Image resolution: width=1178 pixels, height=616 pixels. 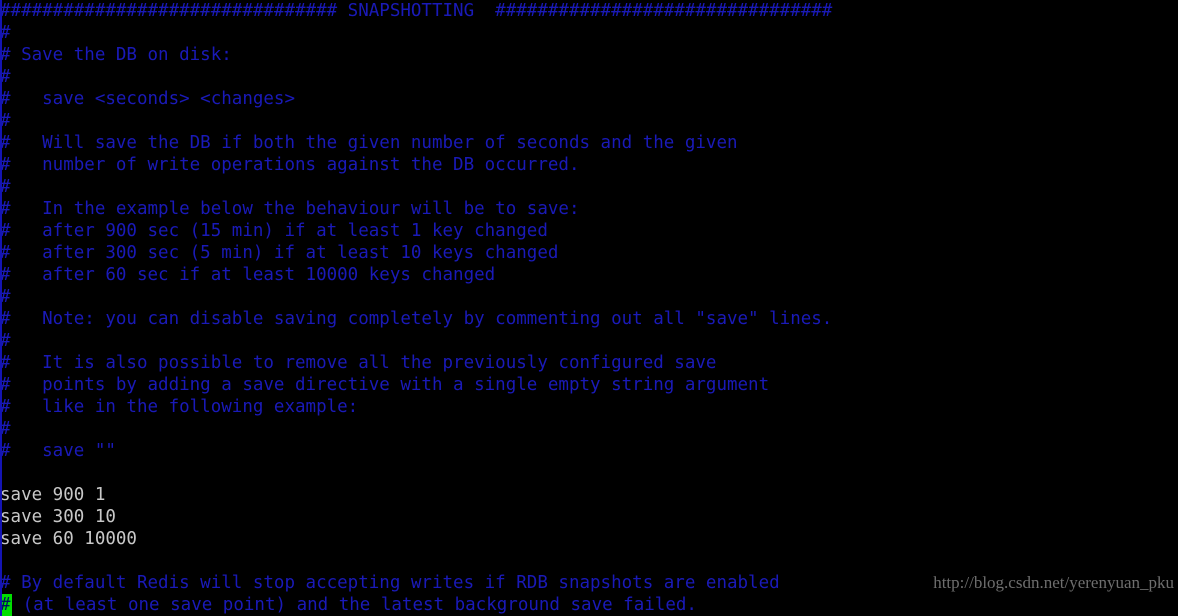 I want to click on editor-line-text: save 900 1, so click(x=53, y=495).